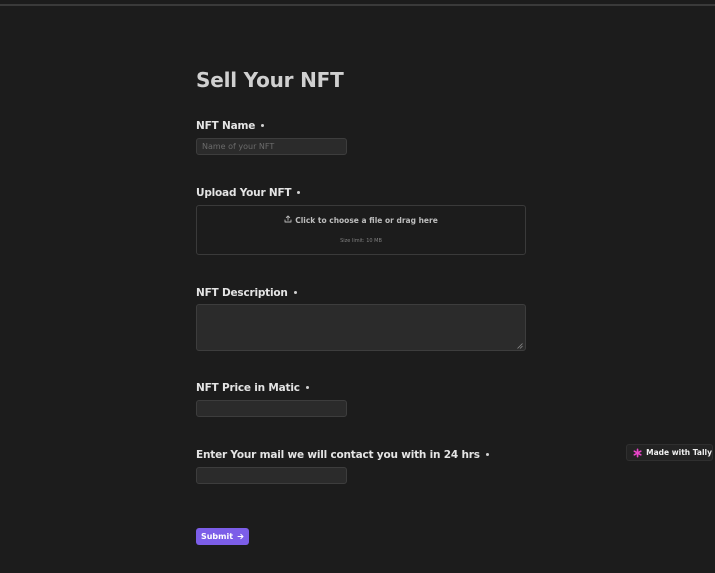  I want to click on submit-button-label: Submit, so click(217, 536).